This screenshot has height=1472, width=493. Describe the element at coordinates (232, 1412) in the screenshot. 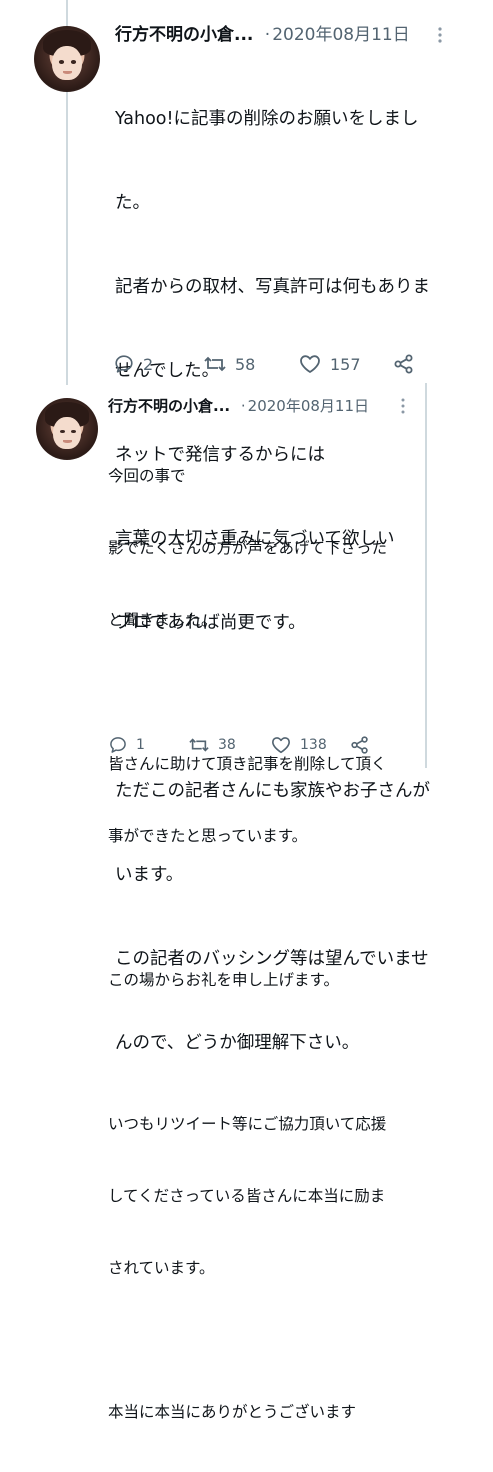

I see `tweet-text-line: 本当に本当にありがとうございます` at that location.